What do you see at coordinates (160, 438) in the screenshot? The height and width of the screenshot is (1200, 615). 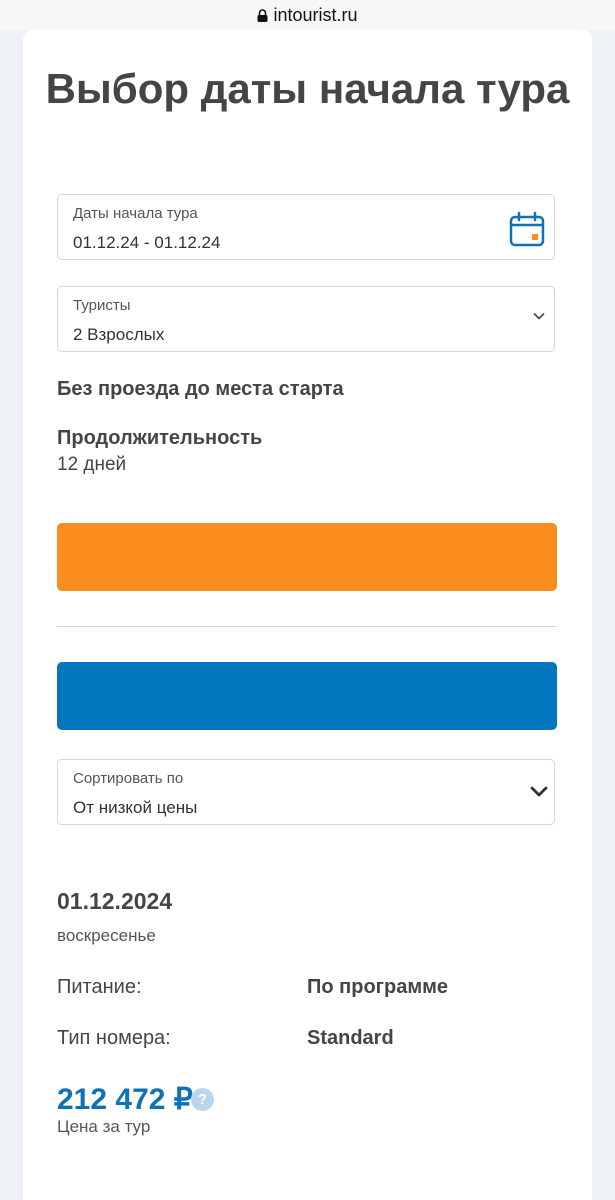 I see `duration-label: Продолжительность` at bounding box center [160, 438].